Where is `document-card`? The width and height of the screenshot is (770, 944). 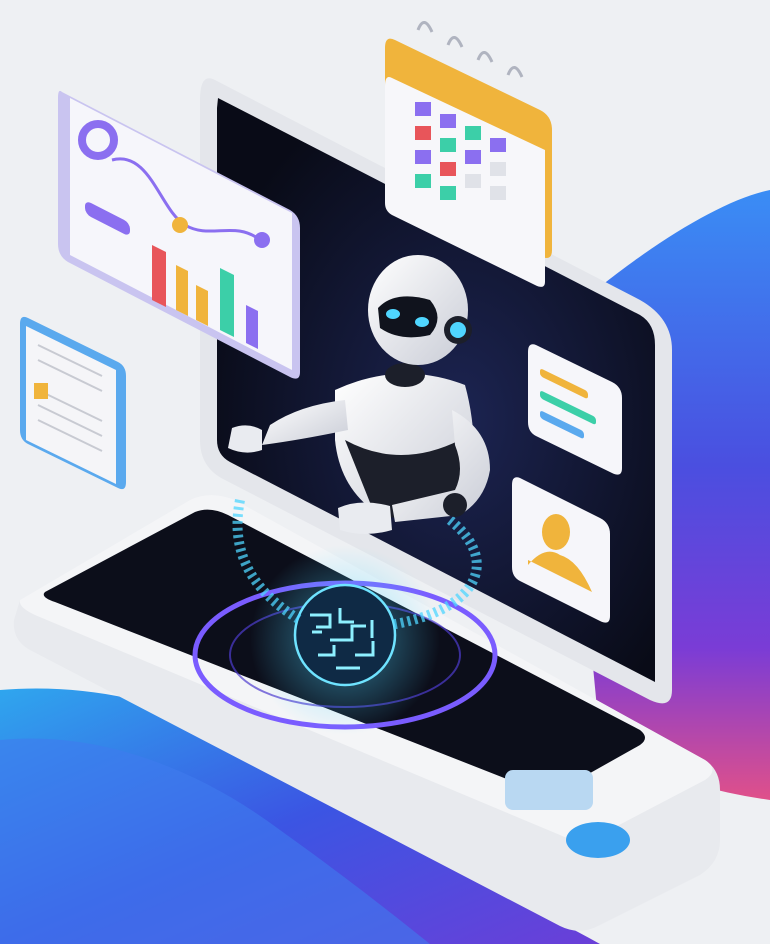
document-card is located at coordinates (73, 403).